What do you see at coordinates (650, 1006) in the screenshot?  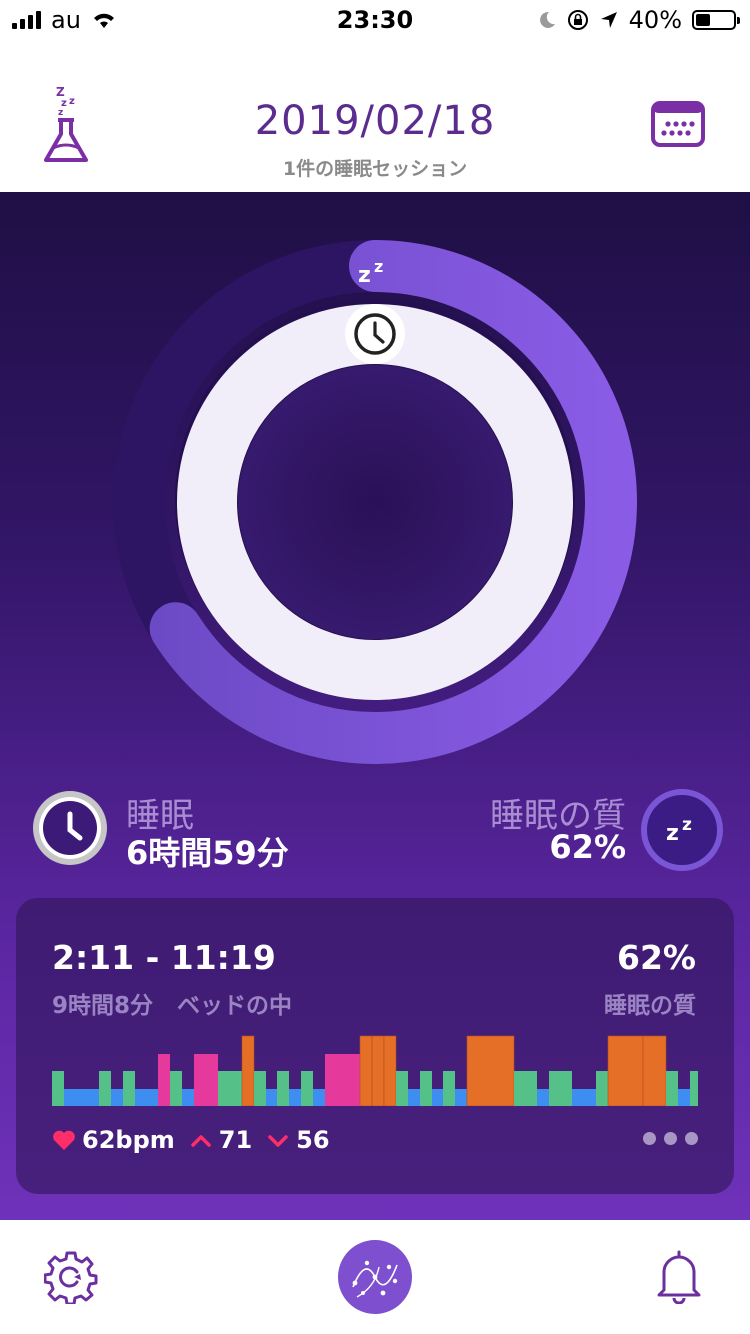 I see `session-quality-label: 睡眠の質` at bounding box center [650, 1006].